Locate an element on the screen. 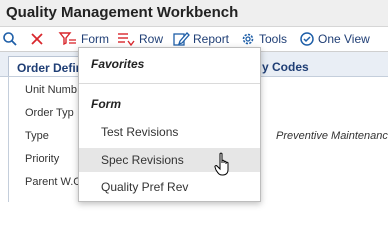 The image size is (388, 240). close-icon is located at coordinates (37, 39).